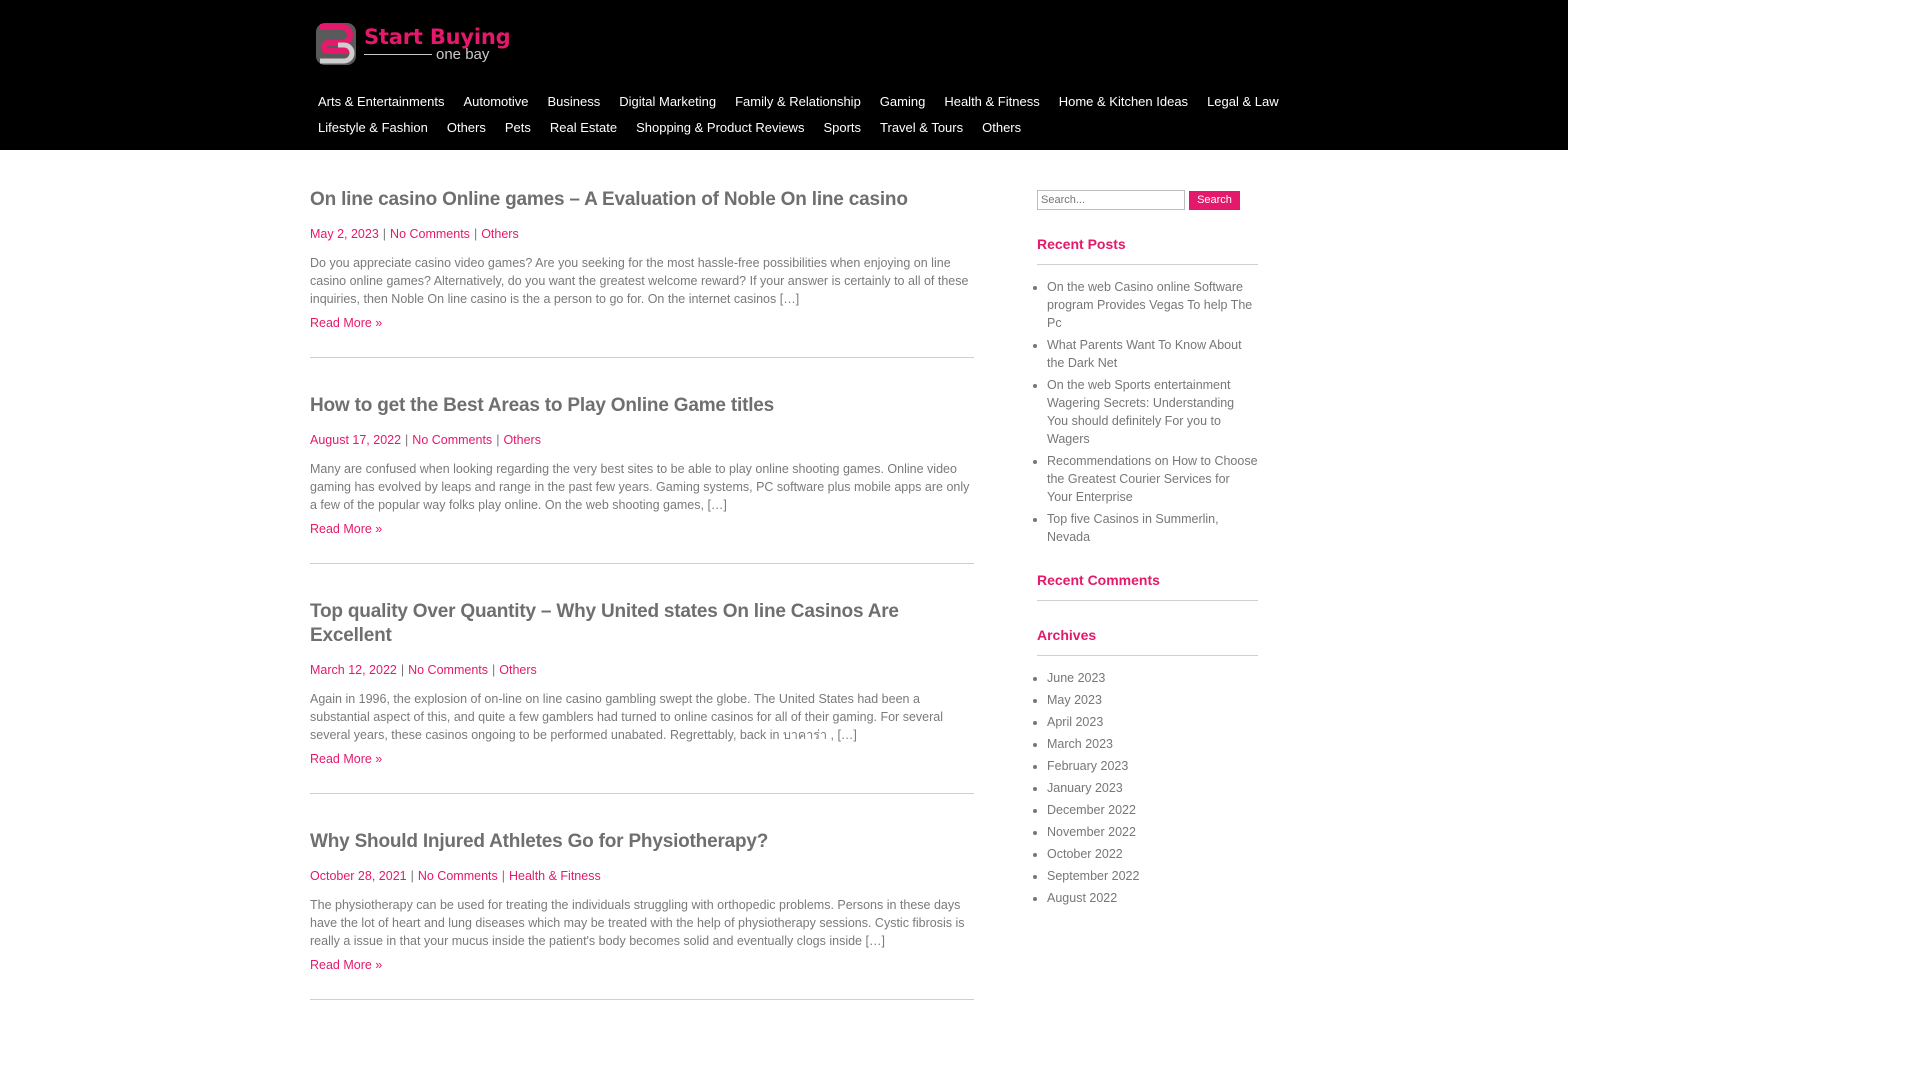 Image resolution: width=1920 pixels, height=1080 pixels. Describe the element at coordinates (903, 101) in the screenshot. I see `nav-item-gaming: Gaming` at that location.